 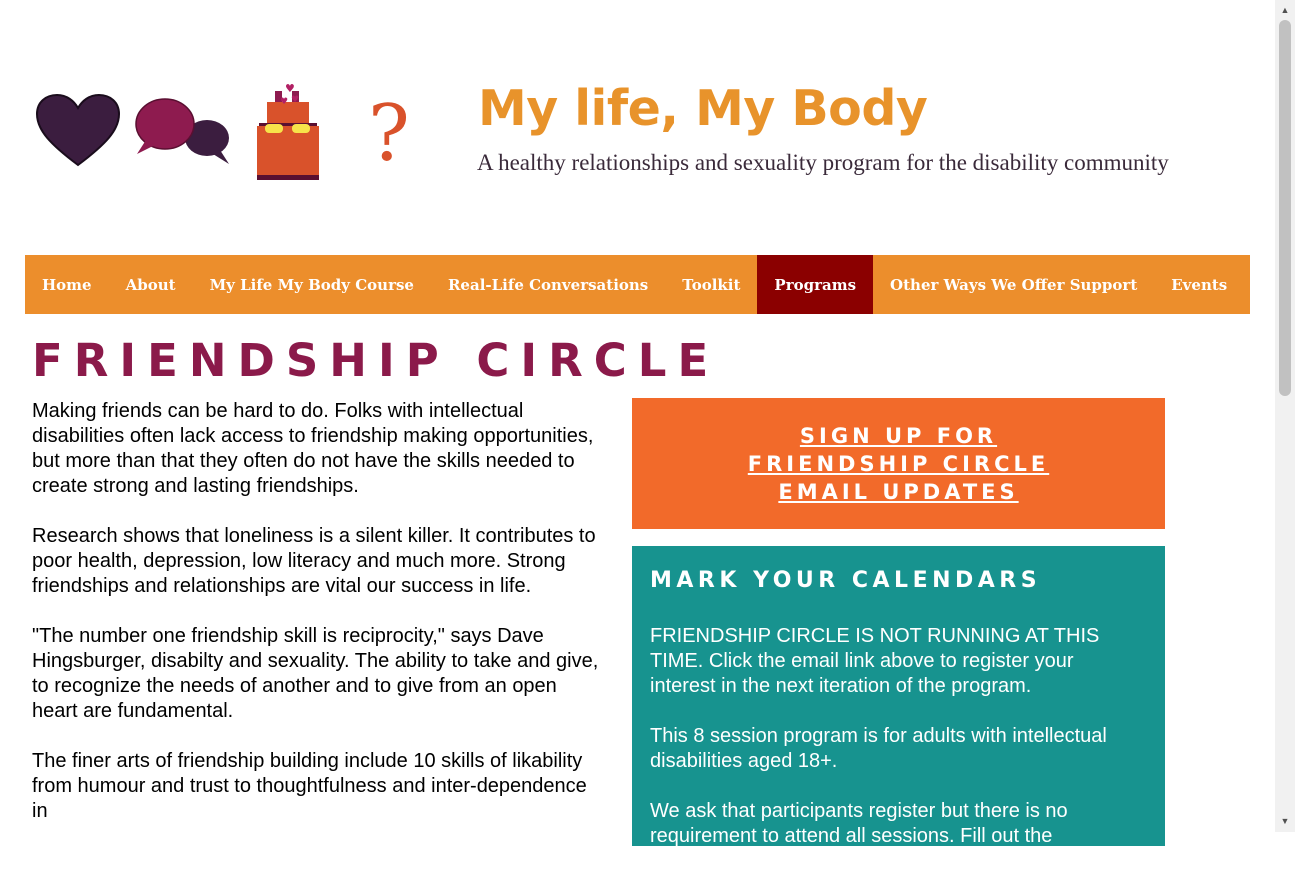 What do you see at coordinates (1199, 284) in the screenshot?
I see `nav-item-events: Events` at bounding box center [1199, 284].